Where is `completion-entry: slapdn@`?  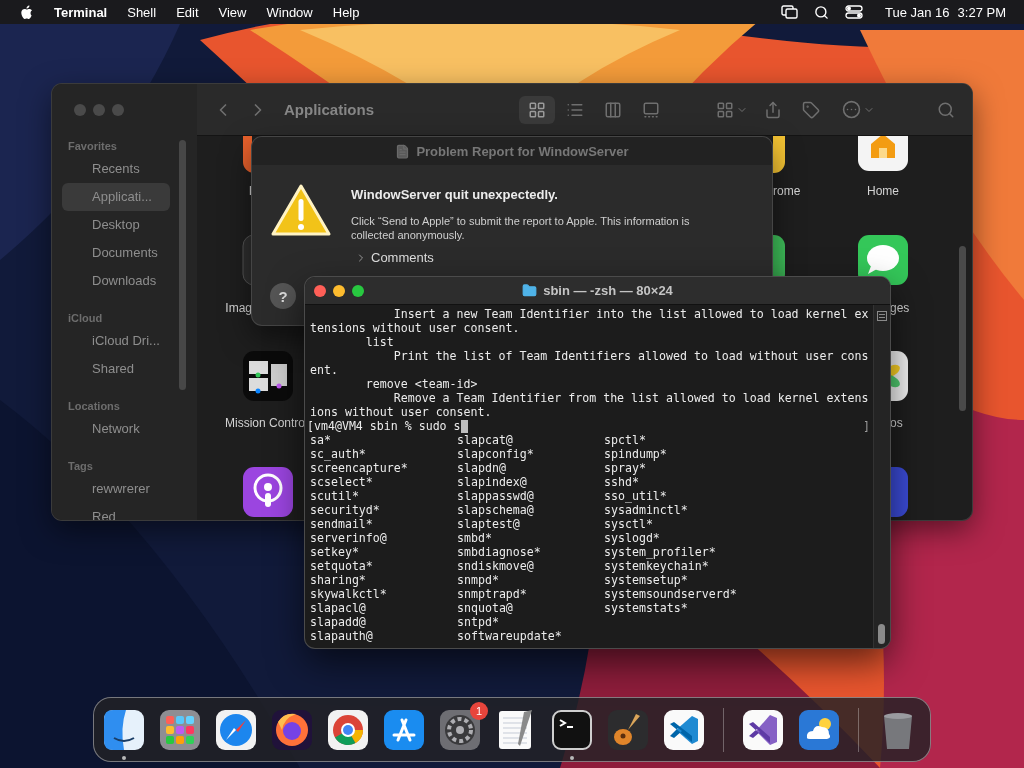 completion-entry: slapdn@ is located at coordinates (481, 468).